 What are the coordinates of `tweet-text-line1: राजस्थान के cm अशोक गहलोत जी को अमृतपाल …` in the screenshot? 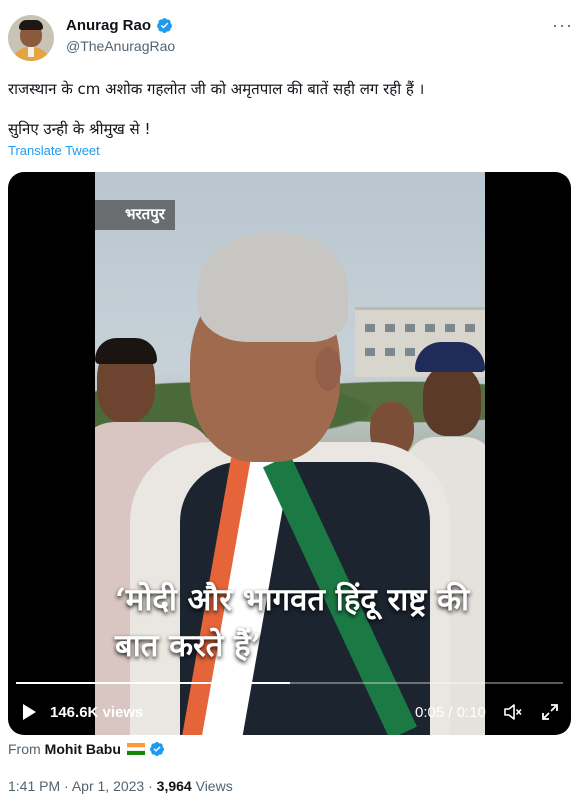 It's located at (216, 89).